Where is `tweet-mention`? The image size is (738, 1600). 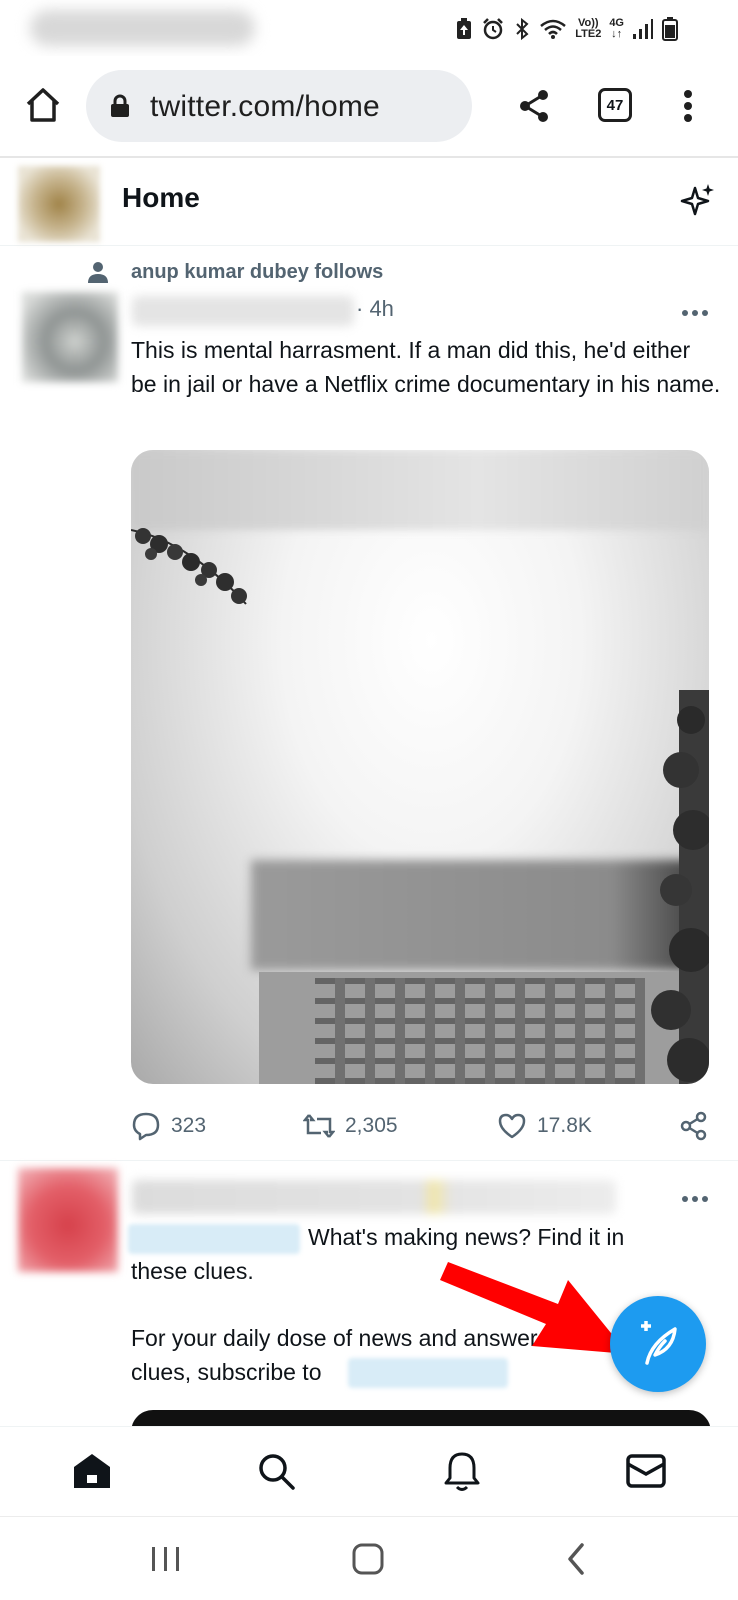 tweet-mention is located at coordinates (214, 1239).